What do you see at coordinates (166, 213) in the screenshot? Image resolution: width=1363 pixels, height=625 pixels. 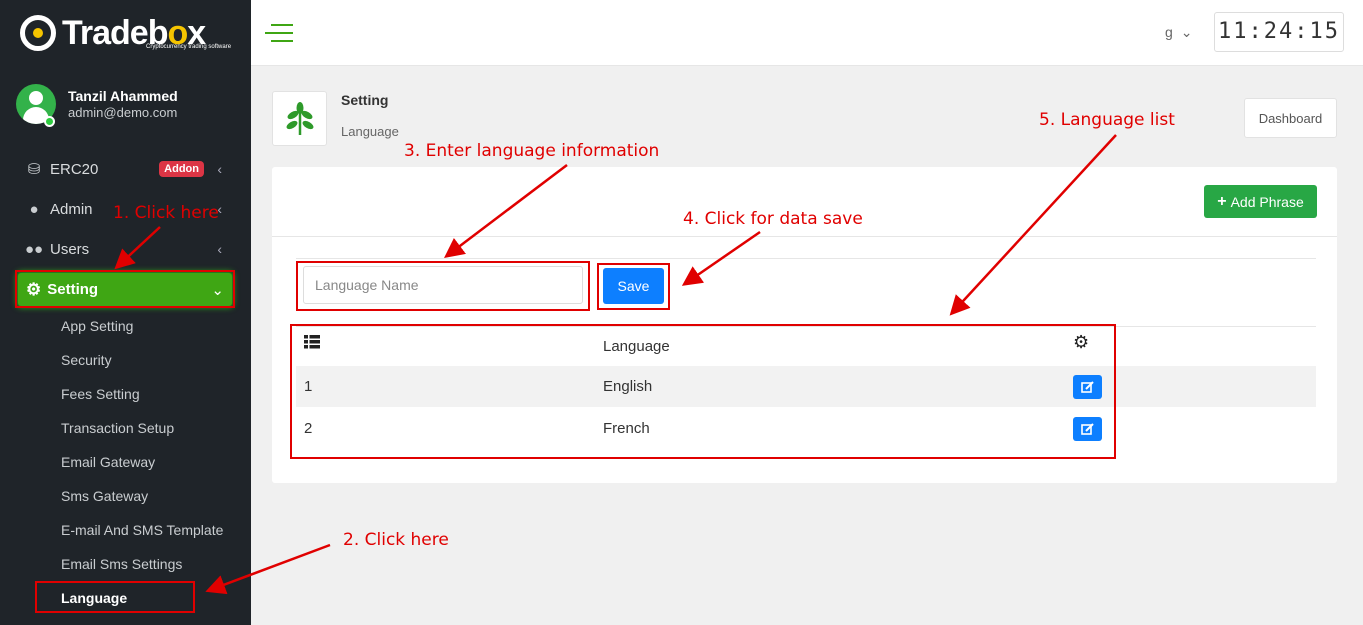 I see `annotation-1: 1. Click here` at bounding box center [166, 213].